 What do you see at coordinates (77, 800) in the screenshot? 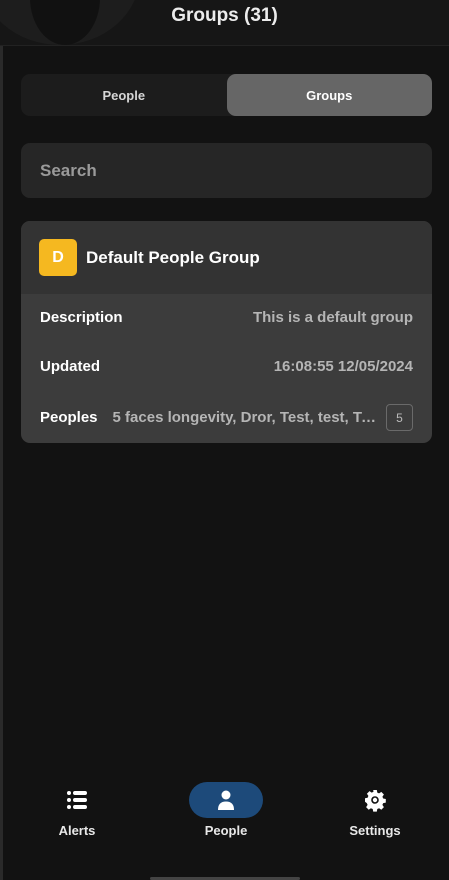
I see `list-icon` at bounding box center [77, 800].